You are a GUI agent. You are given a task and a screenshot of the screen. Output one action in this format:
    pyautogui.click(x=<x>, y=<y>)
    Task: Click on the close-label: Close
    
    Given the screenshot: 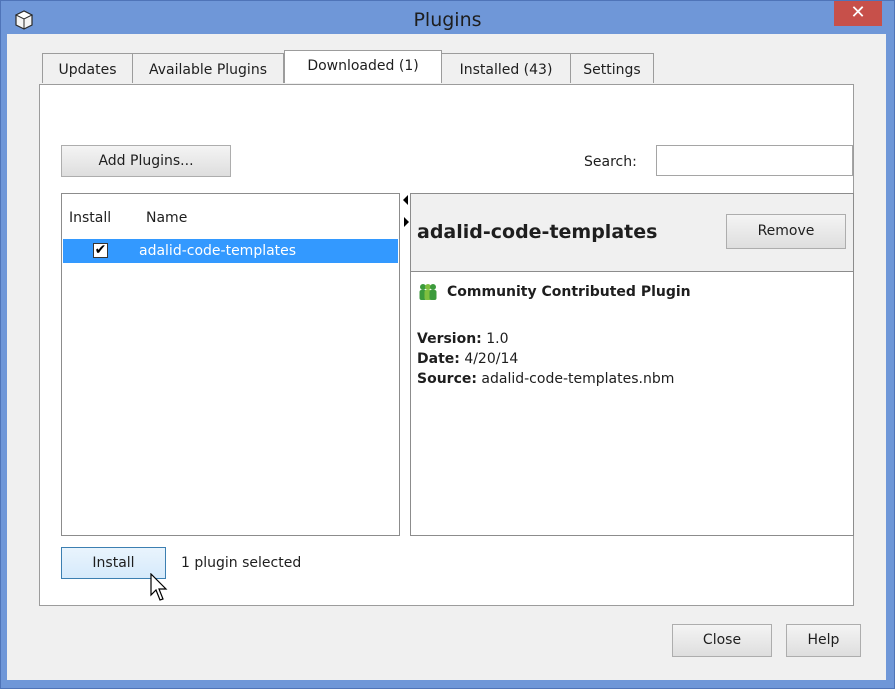 What is the action you would take?
    pyautogui.click(x=722, y=640)
    